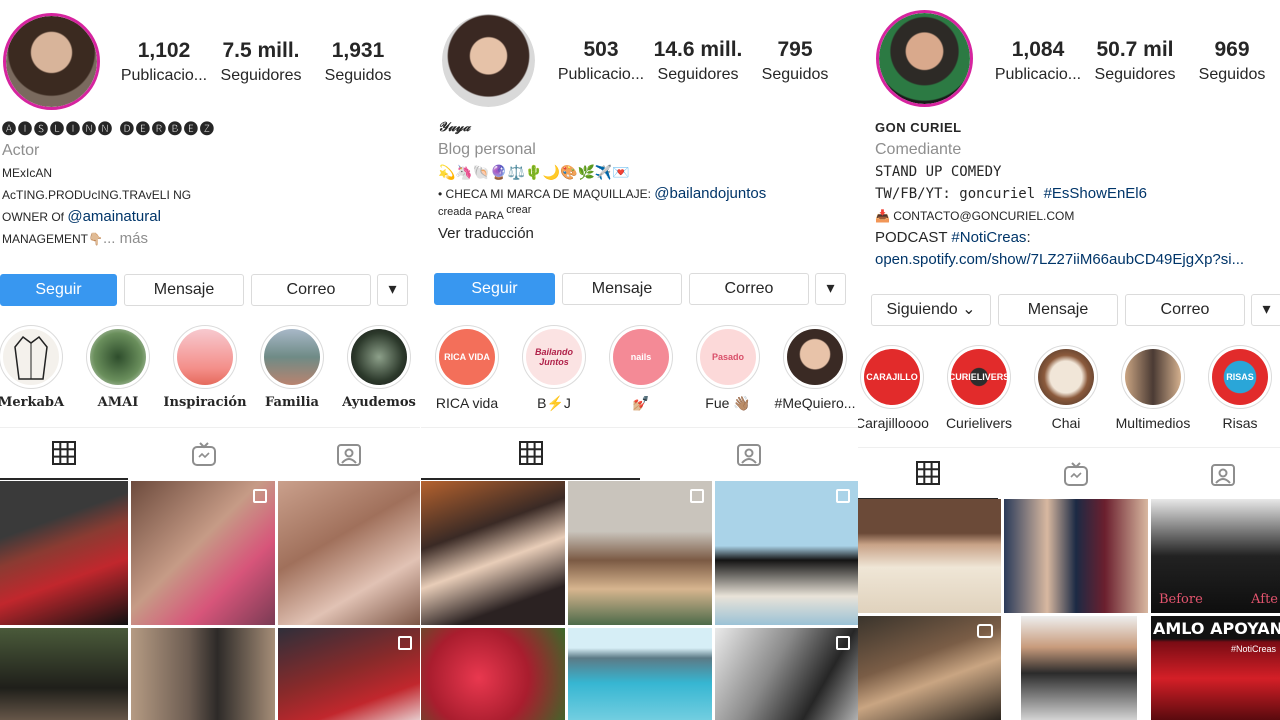 This screenshot has height=720, width=1280. Describe the element at coordinates (554, 368) in the screenshot. I see `highlight-item: Bailando Juntos B⚡J` at that location.